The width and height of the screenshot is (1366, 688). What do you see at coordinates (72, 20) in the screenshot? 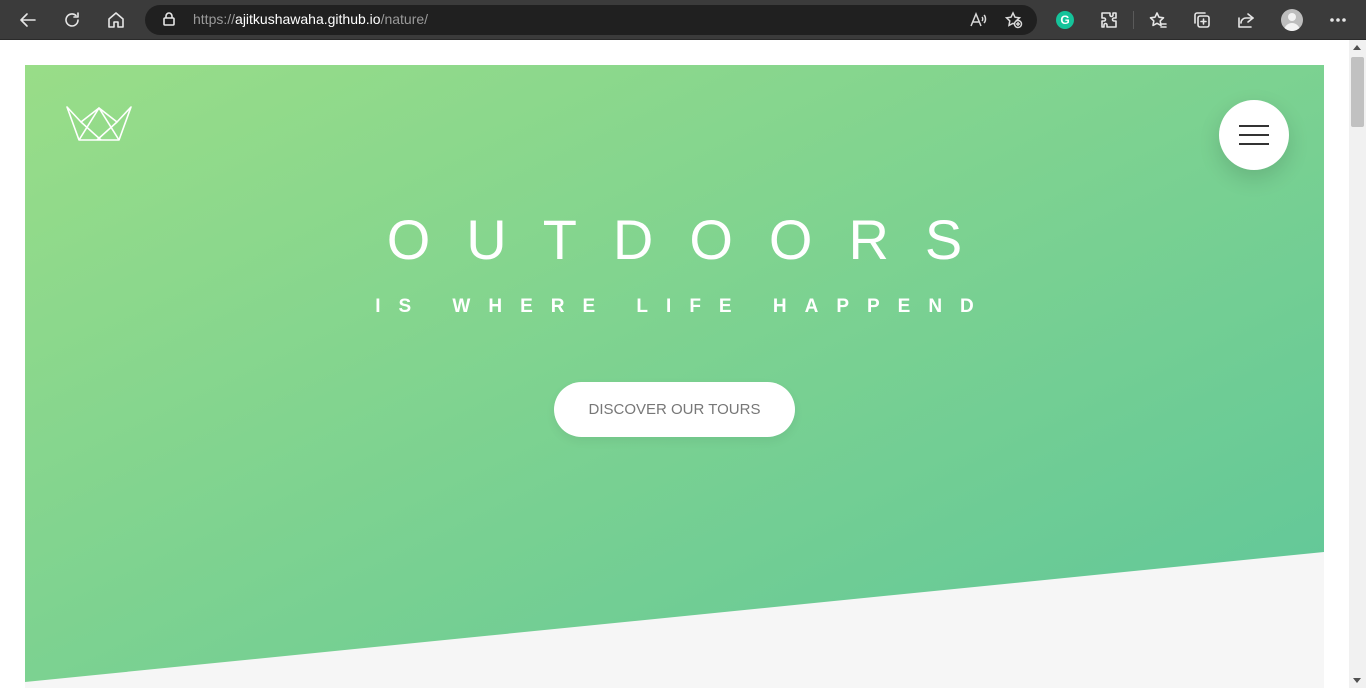
I see `refresh-icon` at bounding box center [72, 20].